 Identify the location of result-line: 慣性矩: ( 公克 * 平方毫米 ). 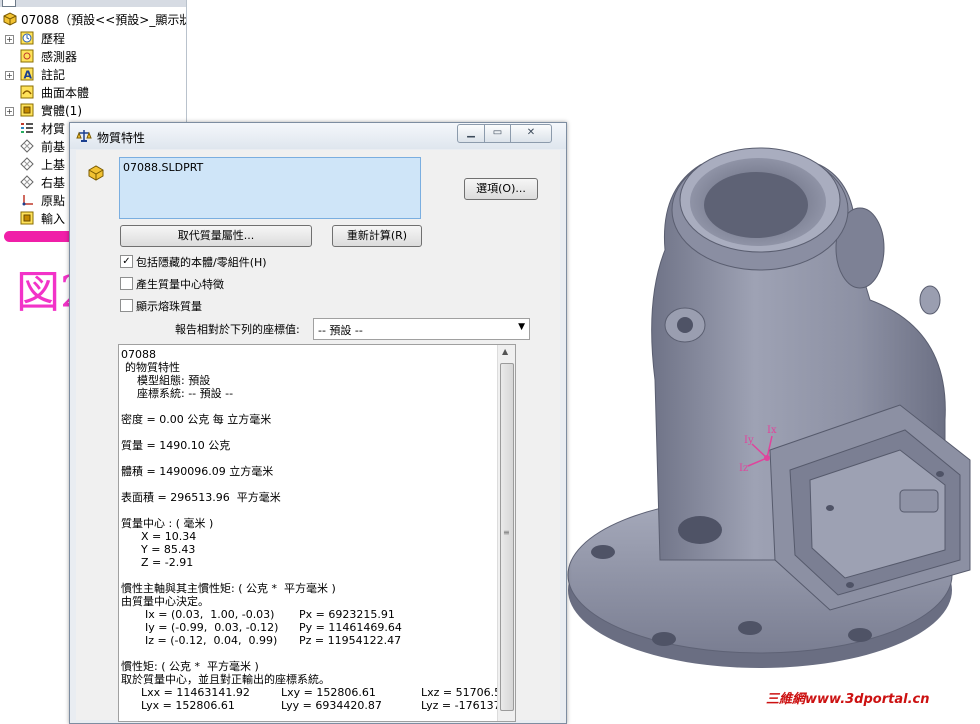
(190, 666).